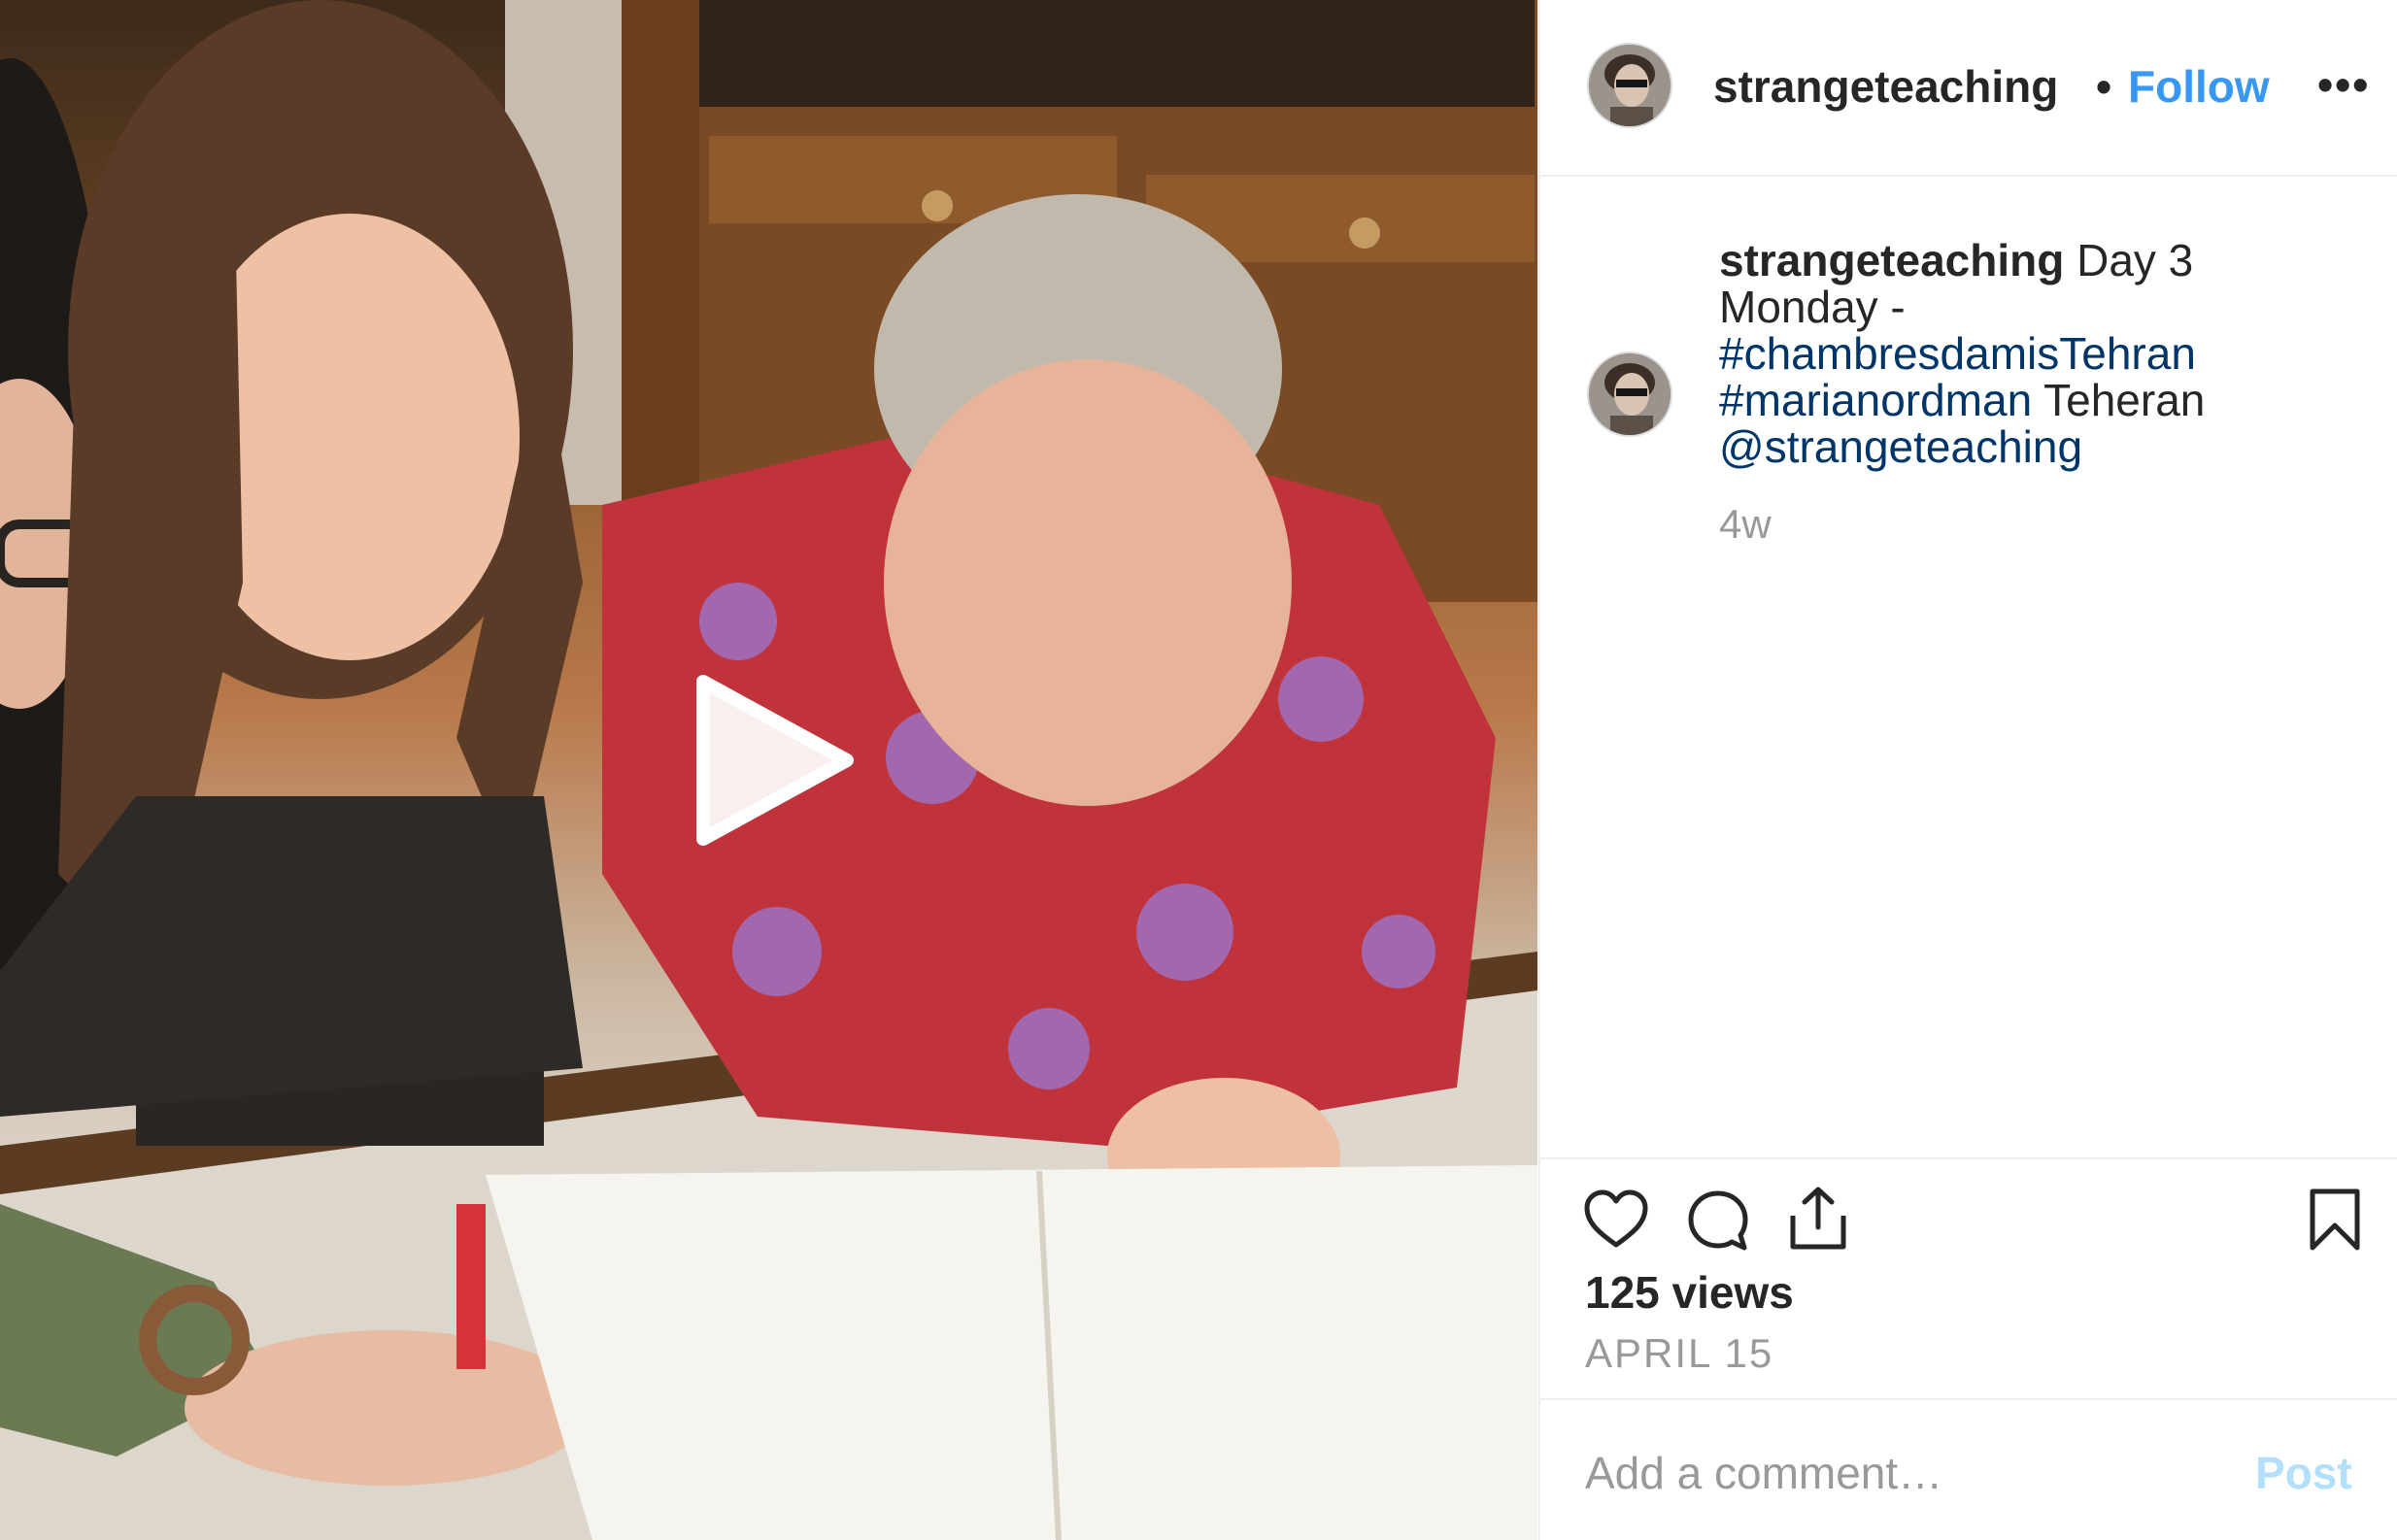 The width and height of the screenshot is (2397, 1540). I want to click on action-bar: 125 views APRIL 15, so click(1969, 1278).